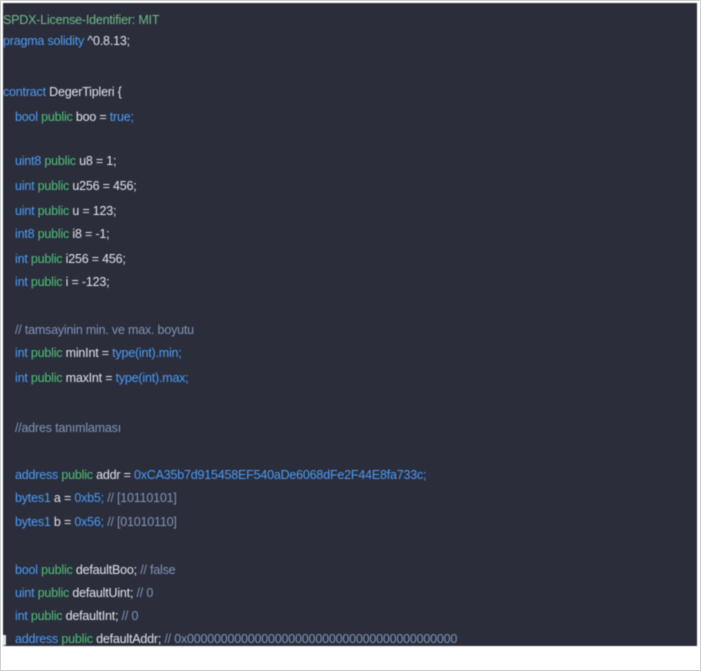 The height and width of the screenshot is (671, 701). What do you see at coordinates (85, 92) in the screenshot?
I see `contract-name: DegerTipleri {` at bounding box center [85, 92].